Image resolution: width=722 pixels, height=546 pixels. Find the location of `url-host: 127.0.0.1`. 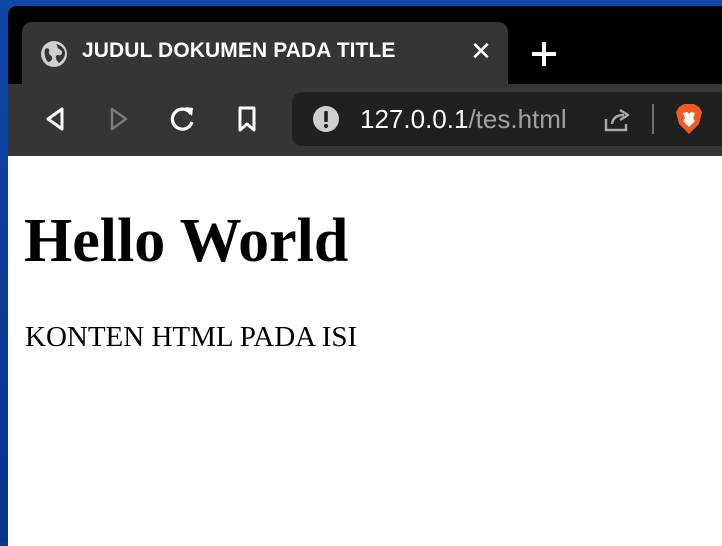

url-host: 127.0.0.1 is located at coordinates (414, 119).